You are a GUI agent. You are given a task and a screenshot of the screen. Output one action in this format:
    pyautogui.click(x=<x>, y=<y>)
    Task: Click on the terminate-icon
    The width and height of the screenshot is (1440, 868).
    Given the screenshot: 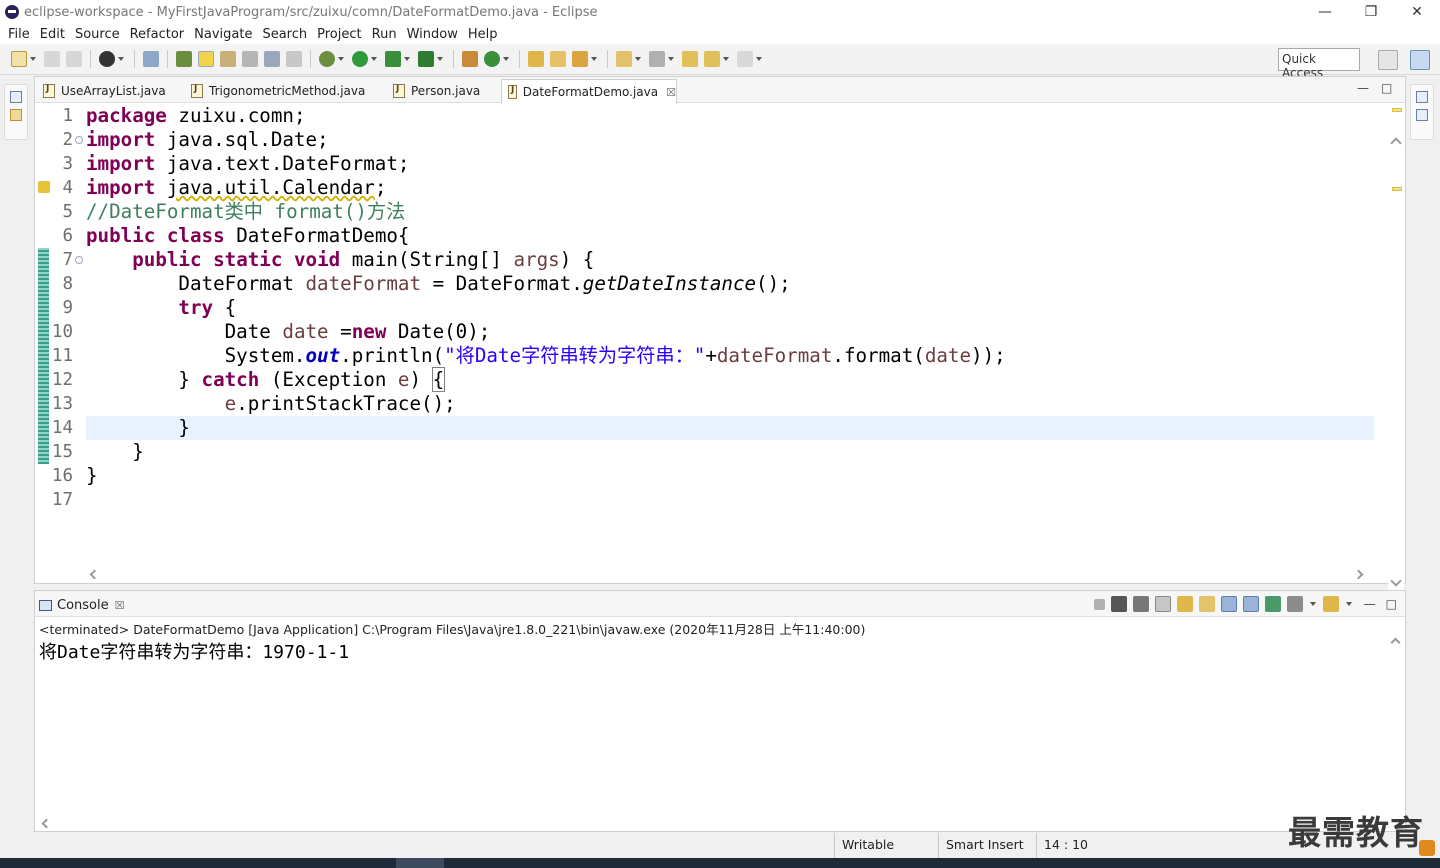 What is the action you would take?
    pyautogui.click(x=1099, y=604)
    